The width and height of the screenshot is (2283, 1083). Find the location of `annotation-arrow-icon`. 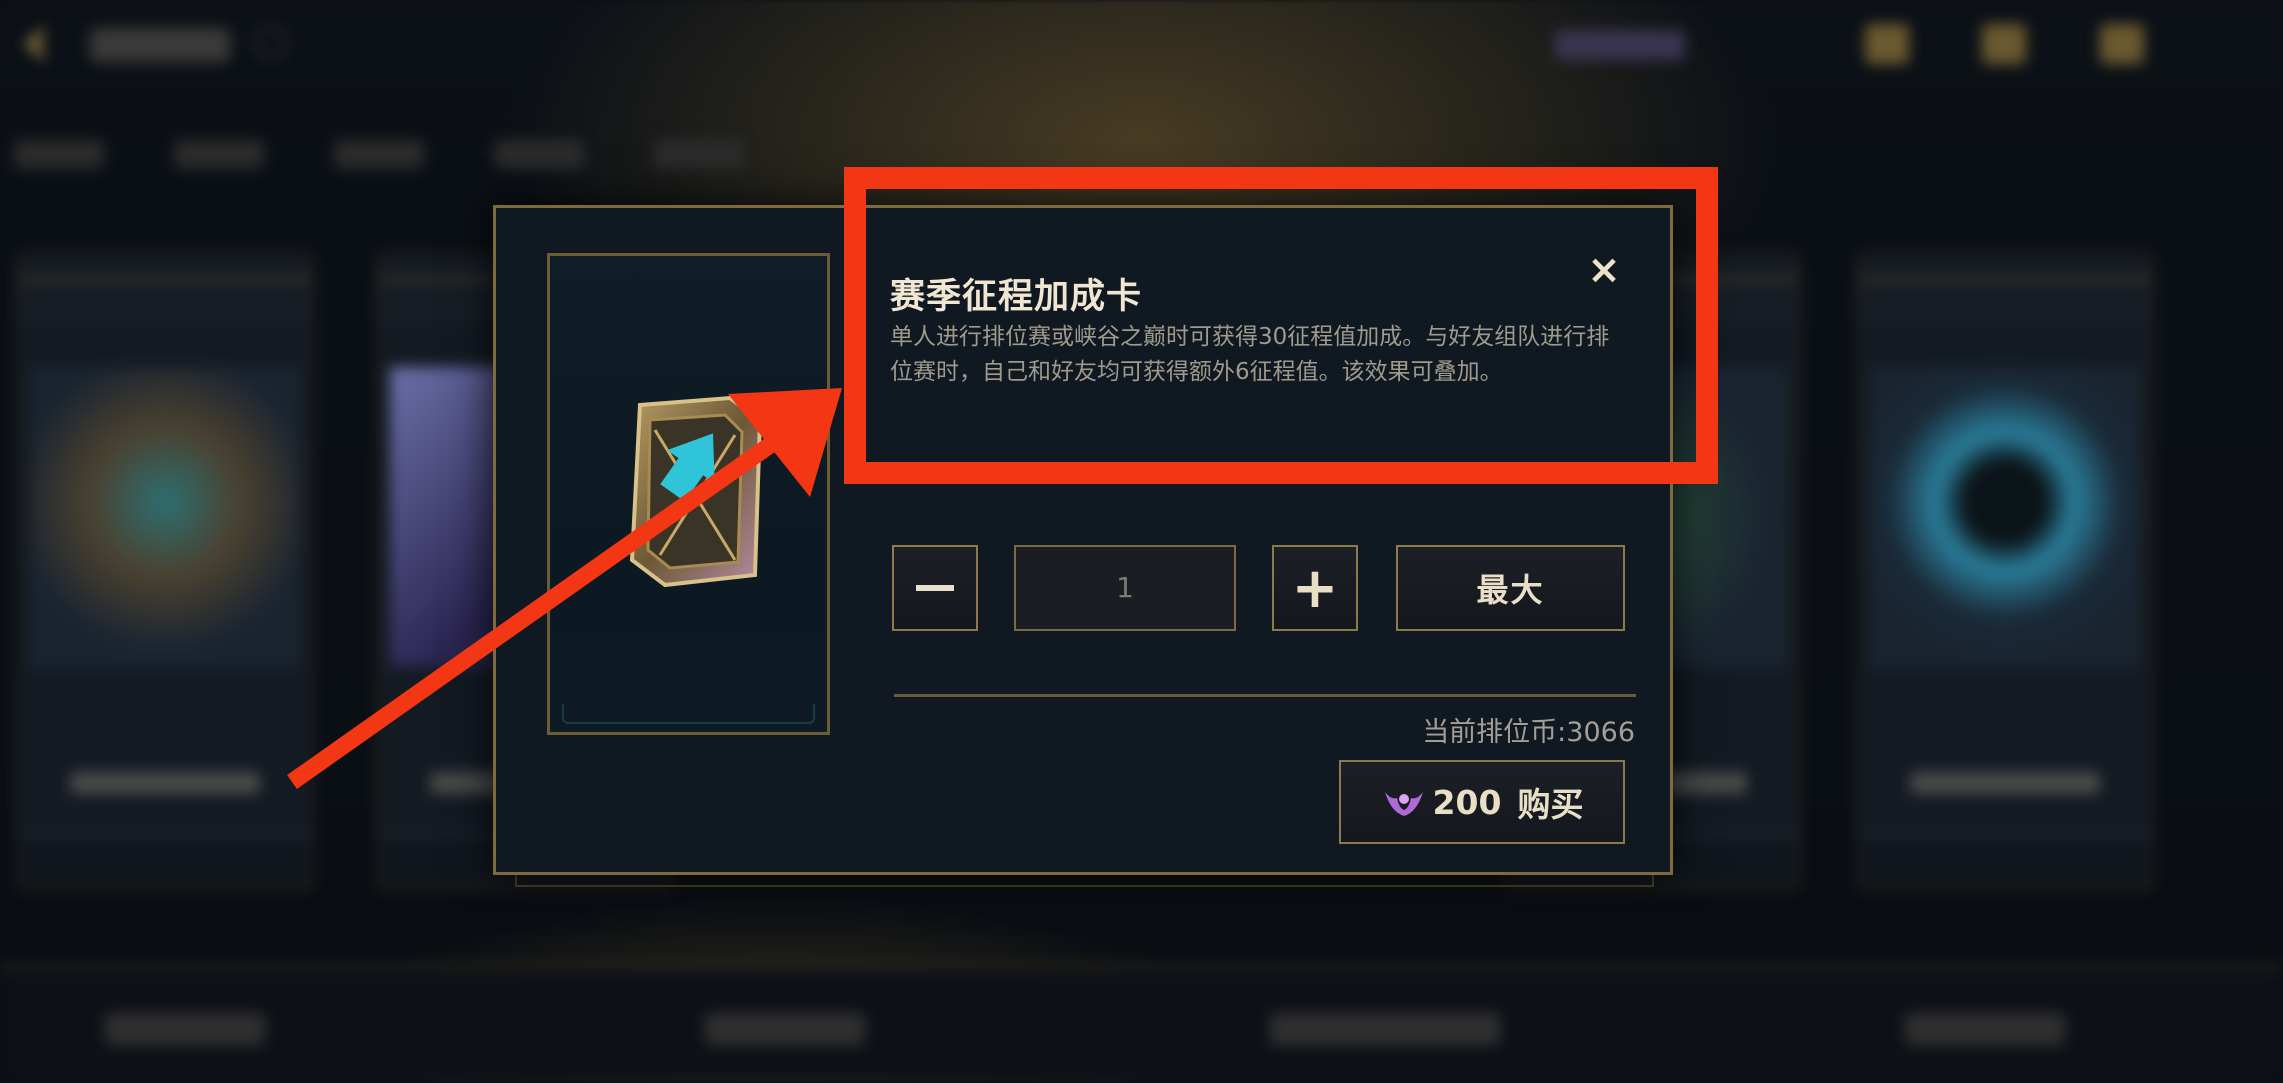

annotation-arrow-icon is located at coordinates (564, 588).